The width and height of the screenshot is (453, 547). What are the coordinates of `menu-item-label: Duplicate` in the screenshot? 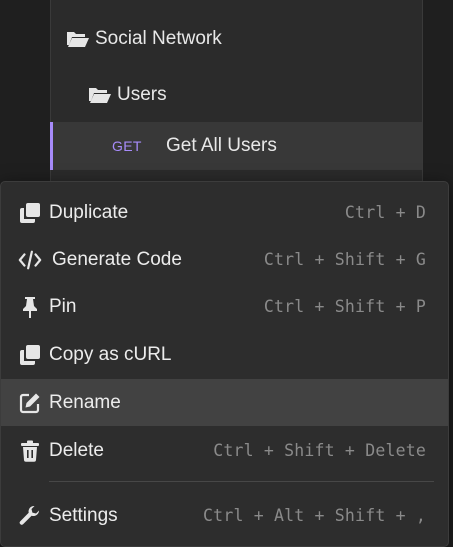 It's located at (89, 212).